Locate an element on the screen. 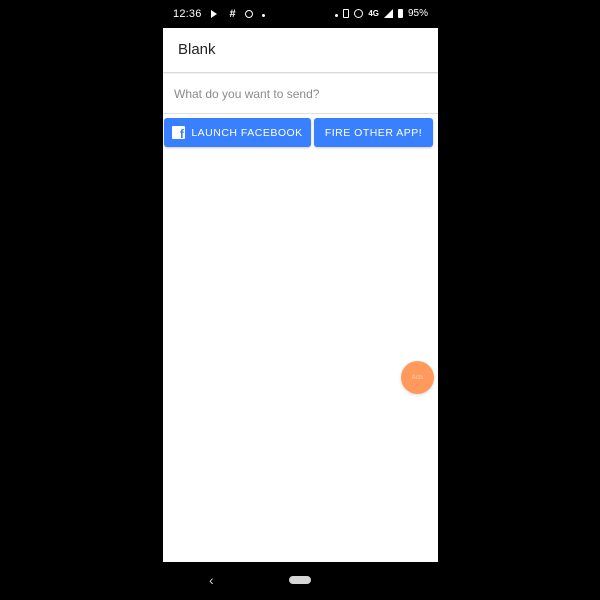  navigation-bar: ‹ is located at coordinates (300, 581).